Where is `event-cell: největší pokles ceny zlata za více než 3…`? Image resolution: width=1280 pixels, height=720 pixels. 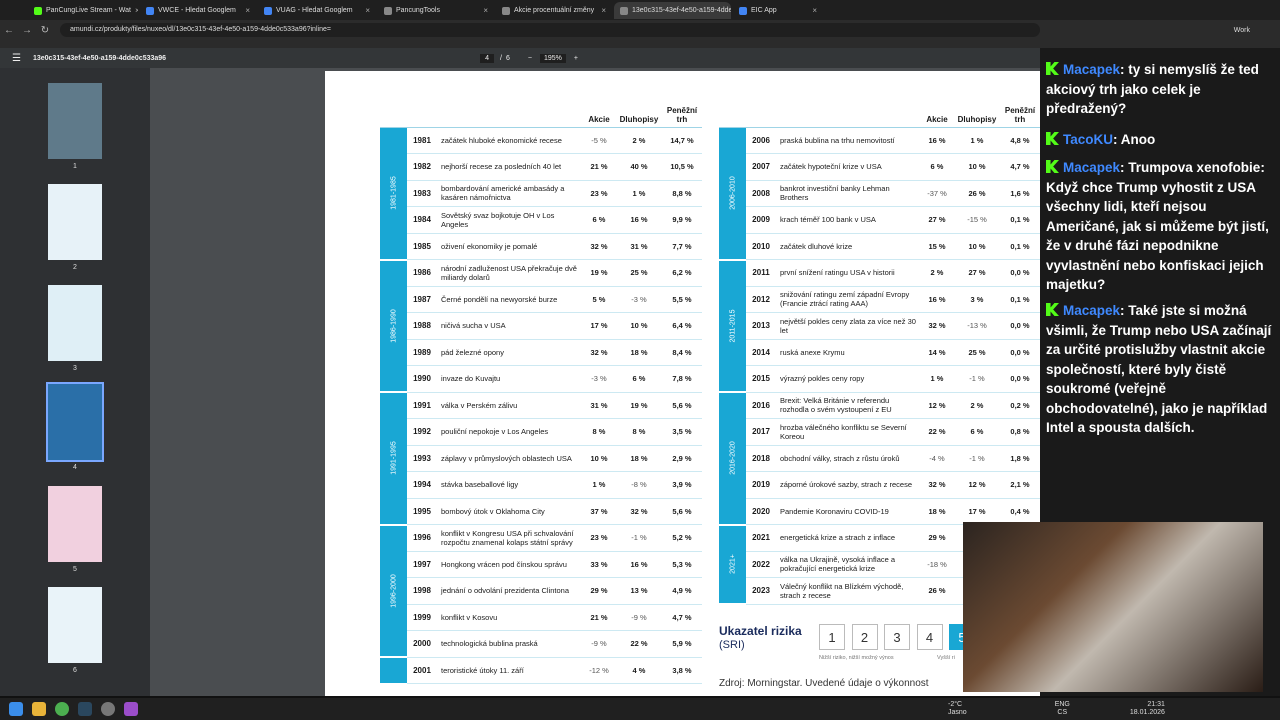 event-cell: největší pokles ceny zlata za více než 3… is located at coordinates (848, 326).